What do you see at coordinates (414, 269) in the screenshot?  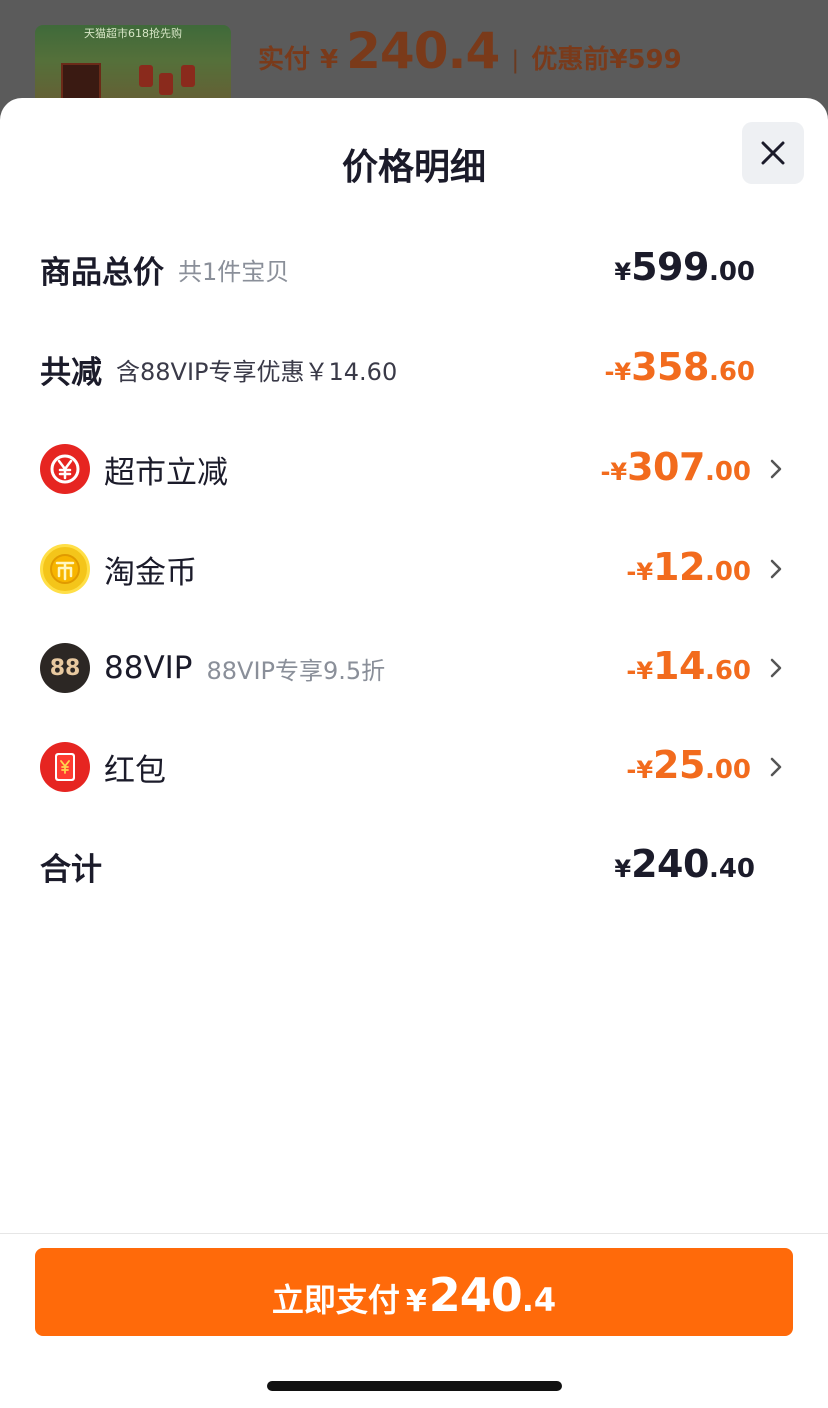 I see `row-total-price: 商品总价 共1件宝贝 ¥599.00` at bounding box center [414, 269].